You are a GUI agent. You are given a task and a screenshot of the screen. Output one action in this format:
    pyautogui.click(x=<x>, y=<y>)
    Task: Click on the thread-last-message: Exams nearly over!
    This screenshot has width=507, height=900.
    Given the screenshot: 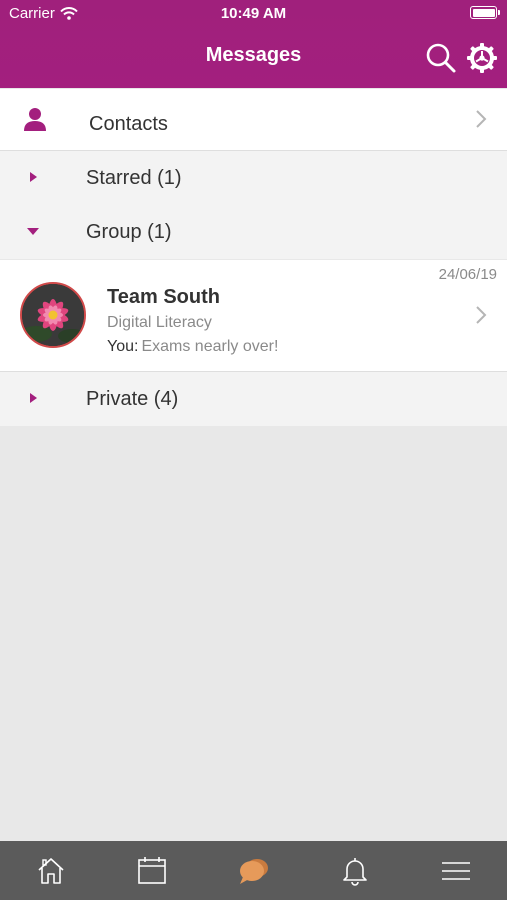 What is the action you would take?
    pyautogui.click(x=210, y=346)
    